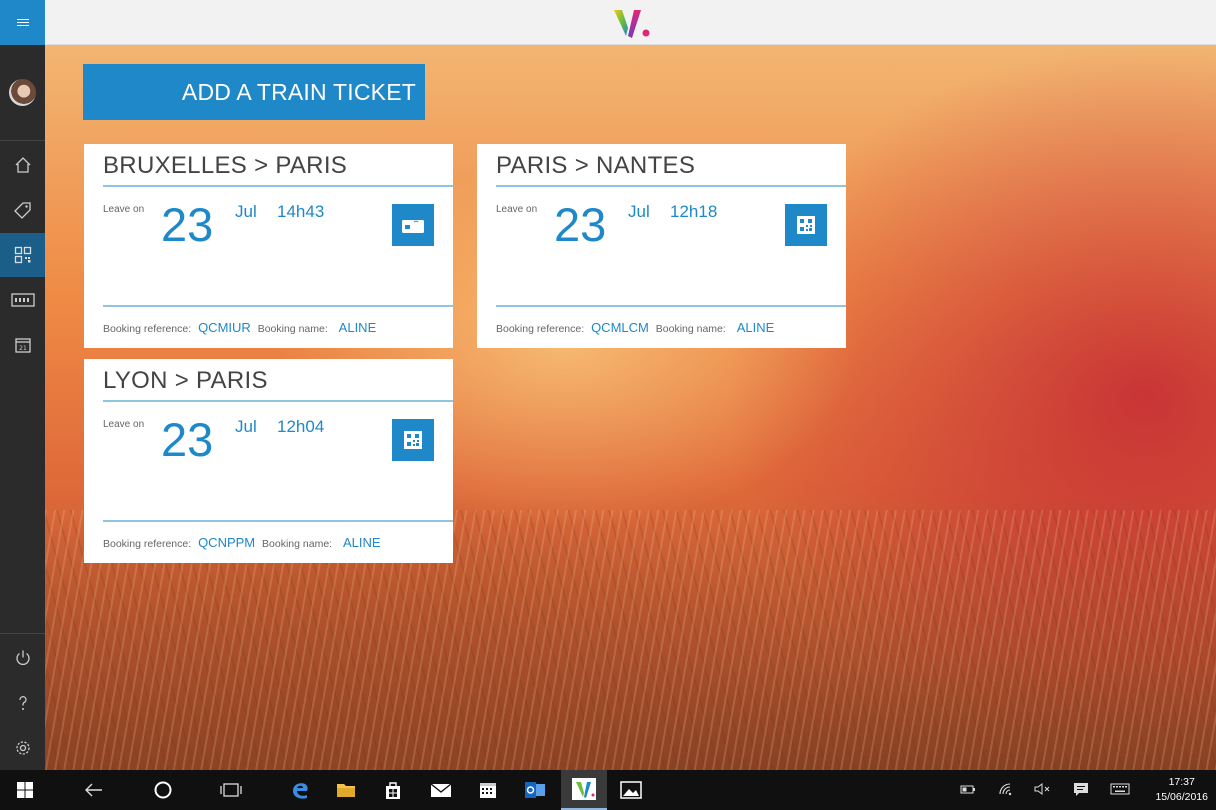 Image resolution: width=1216 pixels, height=810 pixels. I want to click on task-view-icon, so click(231, 790).